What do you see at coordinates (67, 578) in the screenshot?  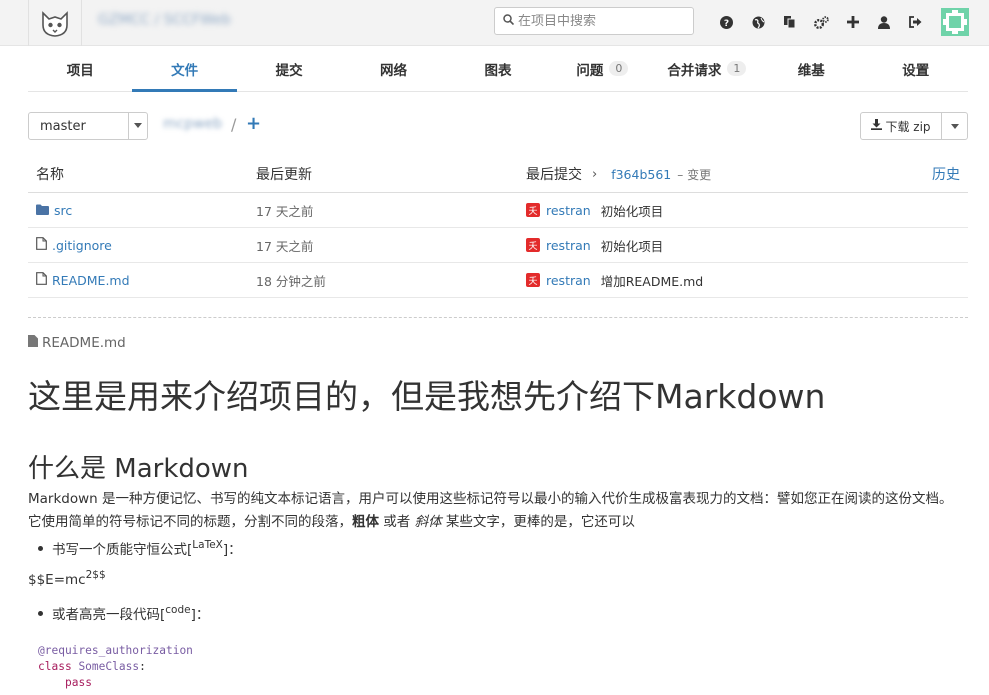 I see `math-formula: $$E=mc2$$` at bounding box center [67, 578].